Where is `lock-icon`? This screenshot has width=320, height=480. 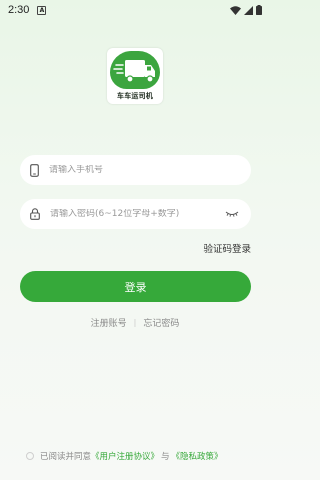
lock-icon is located at coordinates (35, 214).